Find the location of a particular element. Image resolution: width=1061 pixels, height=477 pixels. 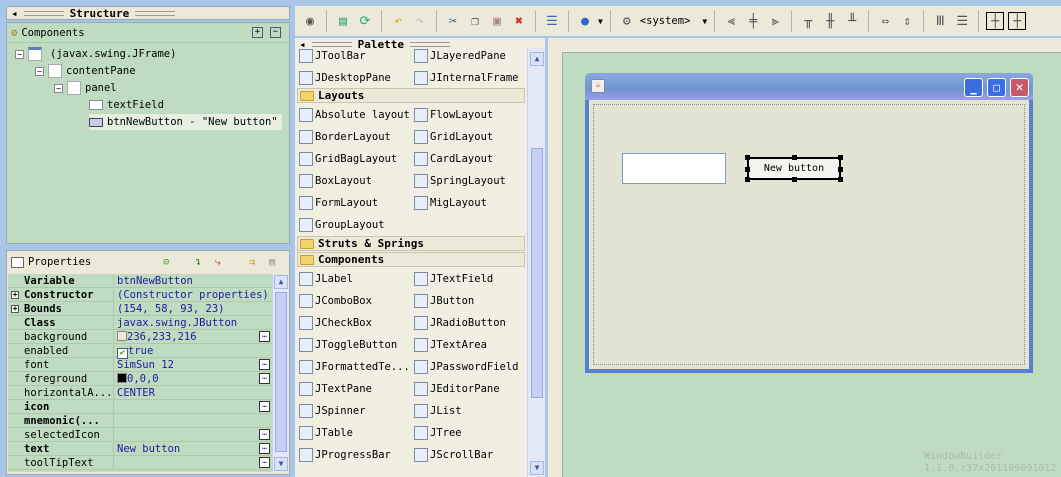

minimize-icon: ▁ is located at coordinates (973, 87).